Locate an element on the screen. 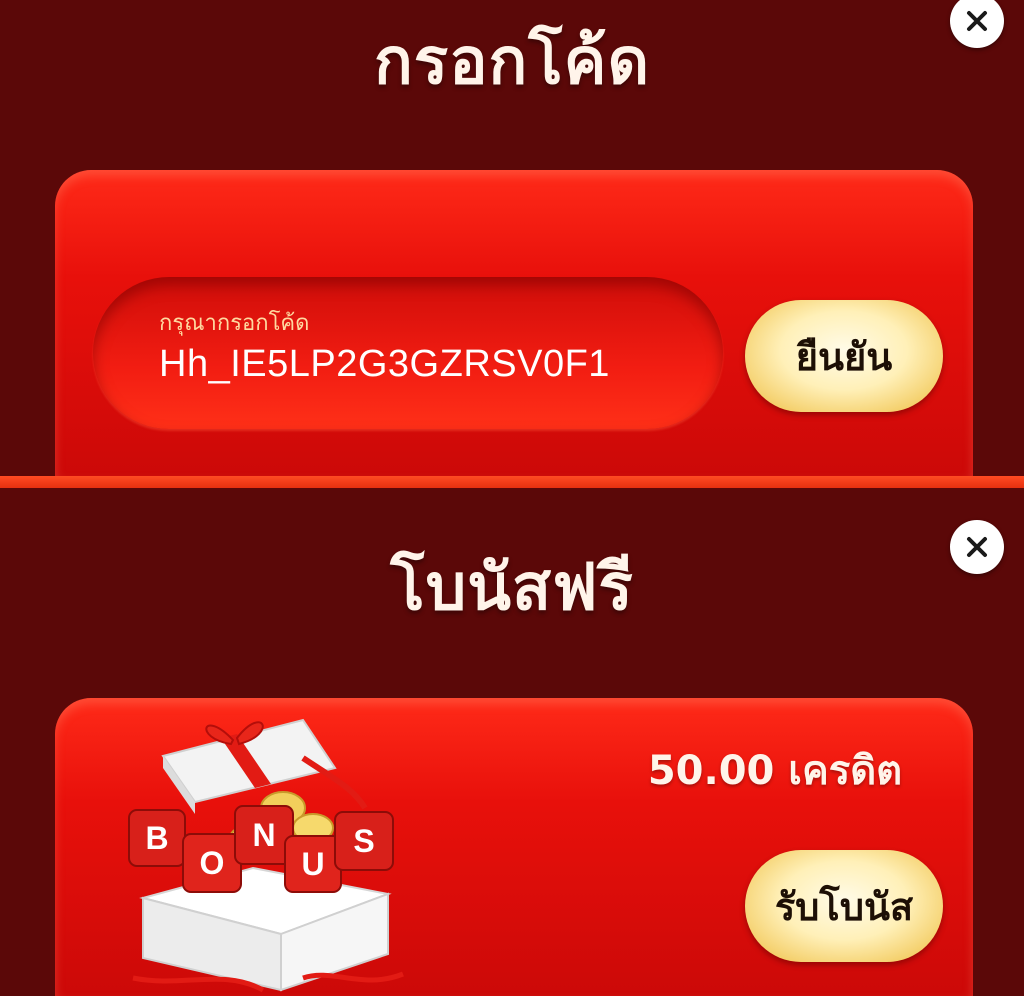  code-input-label: กรุณากรอกโค้ด is located at coordinates (234, 323).